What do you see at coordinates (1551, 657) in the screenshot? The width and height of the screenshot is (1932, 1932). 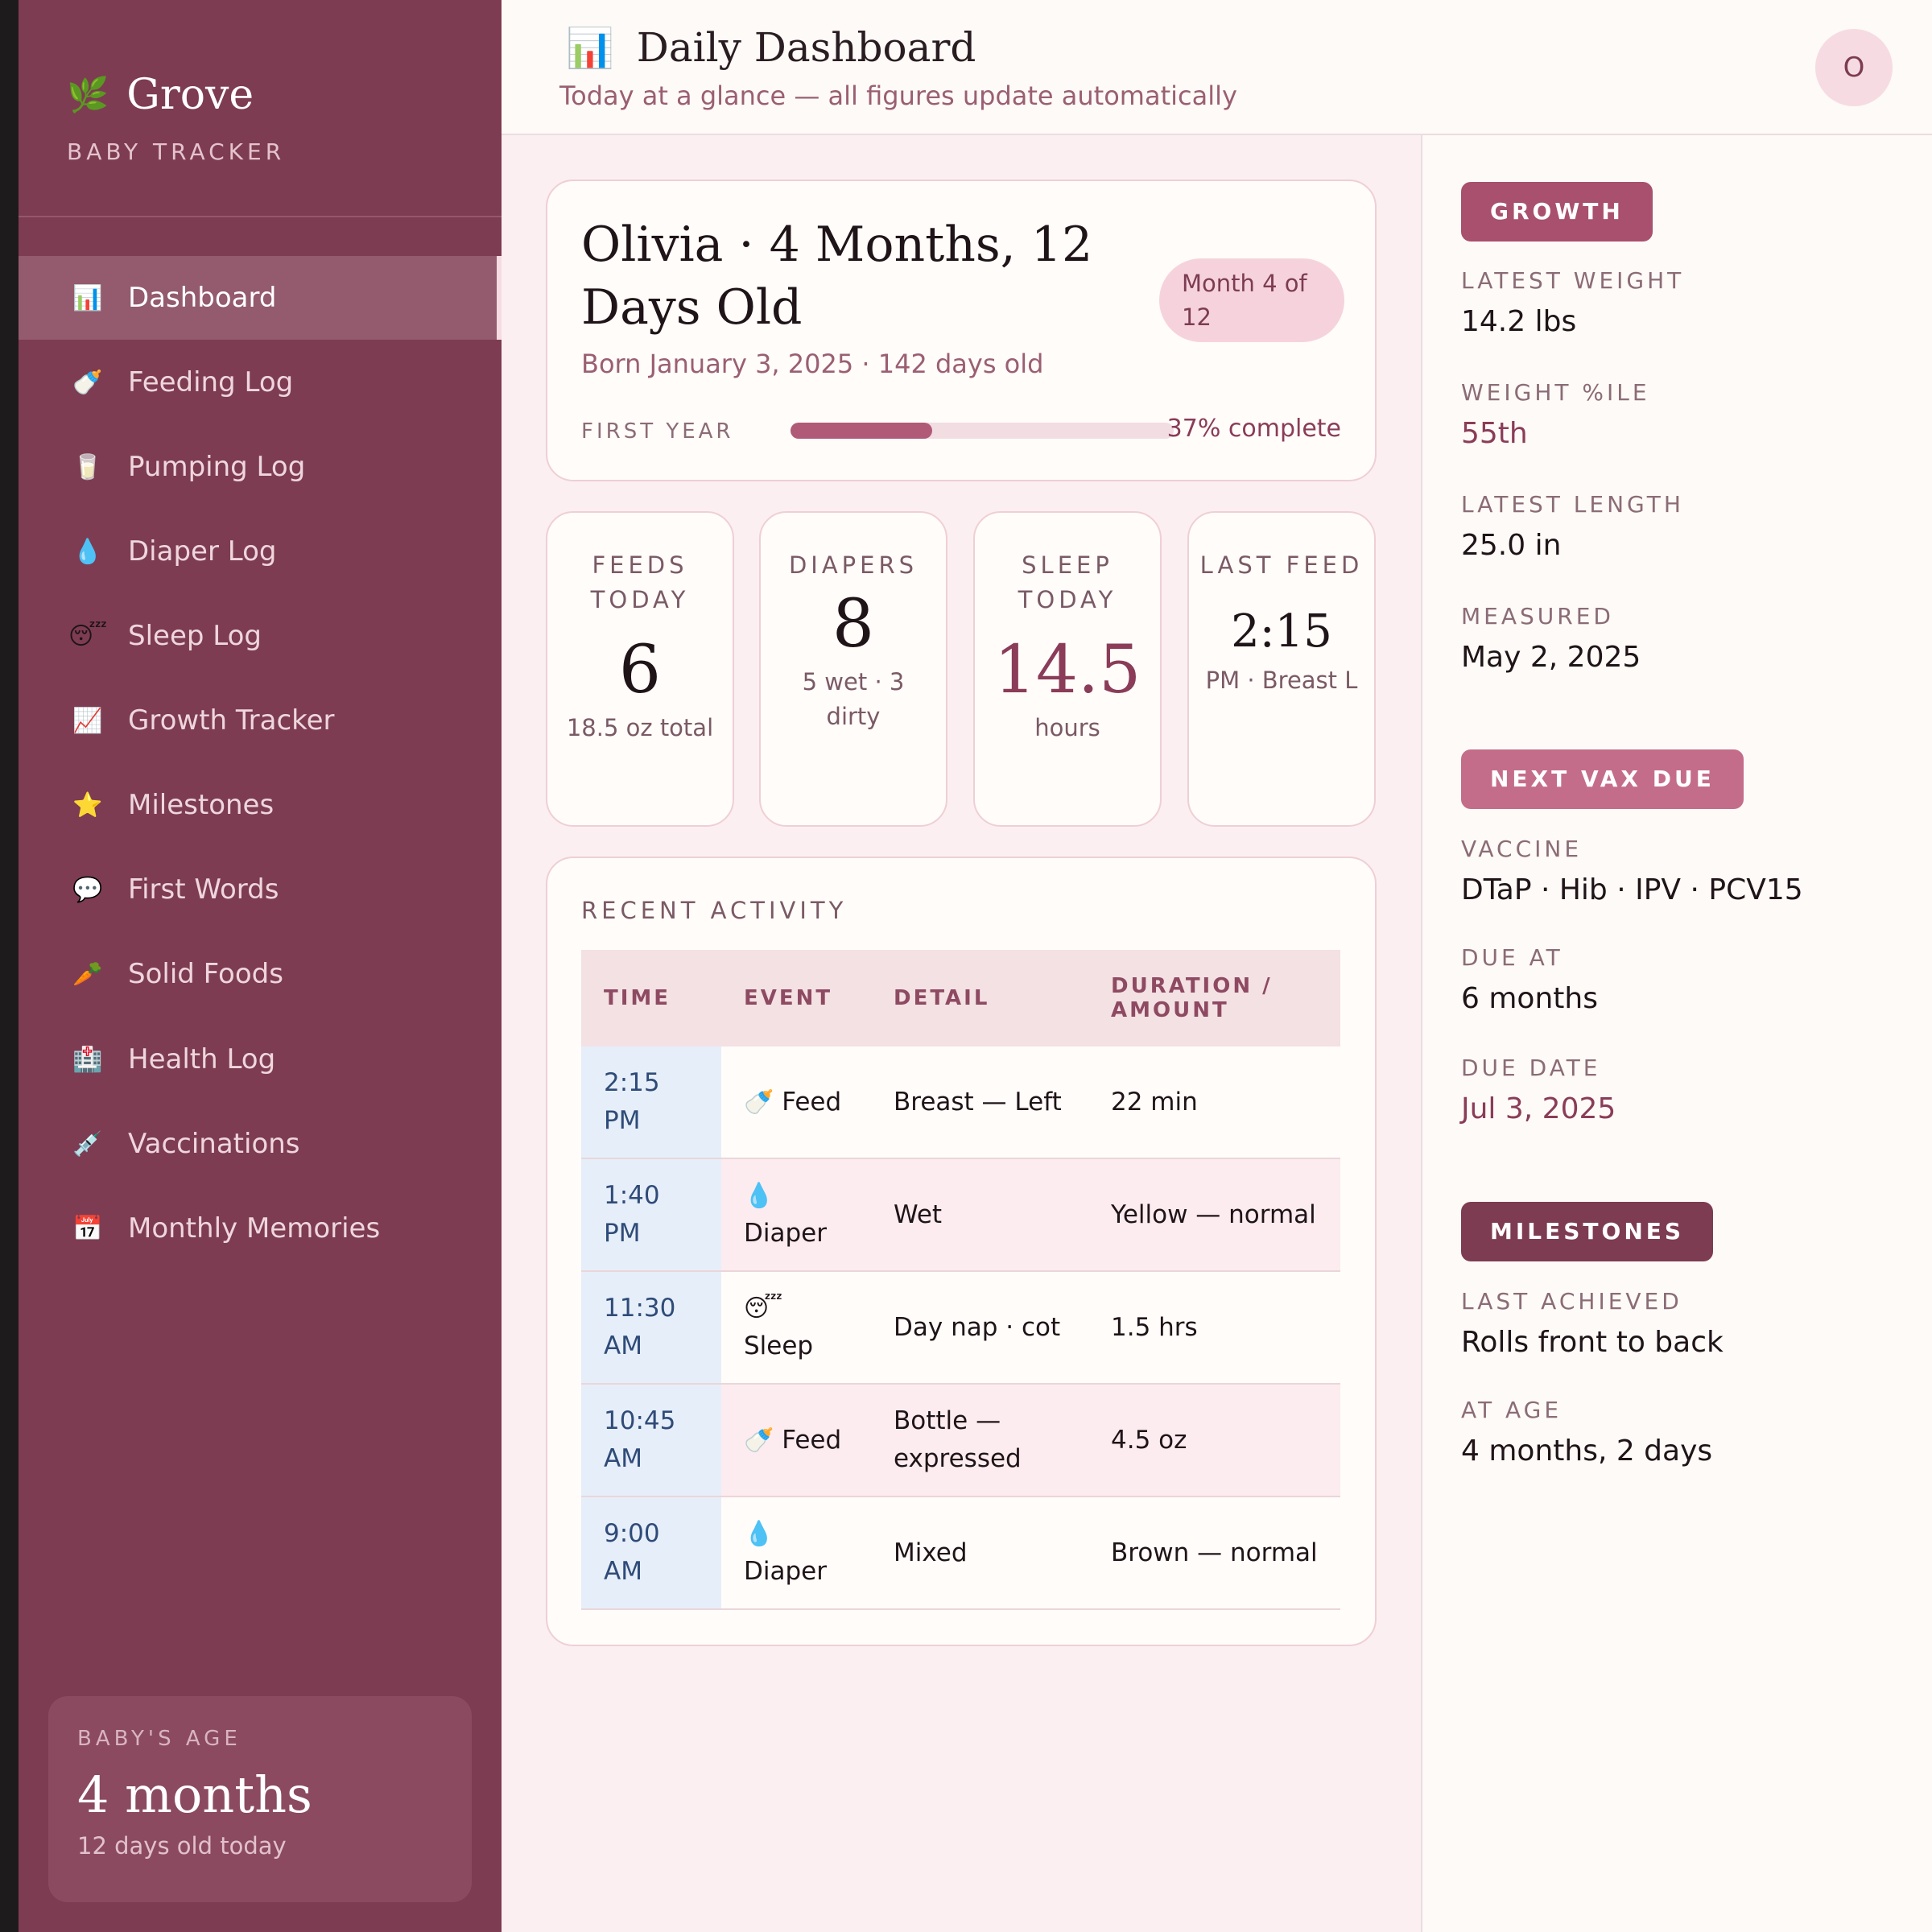 I see `field-value: May 2, 2025` at bounding box center [1551, 657].